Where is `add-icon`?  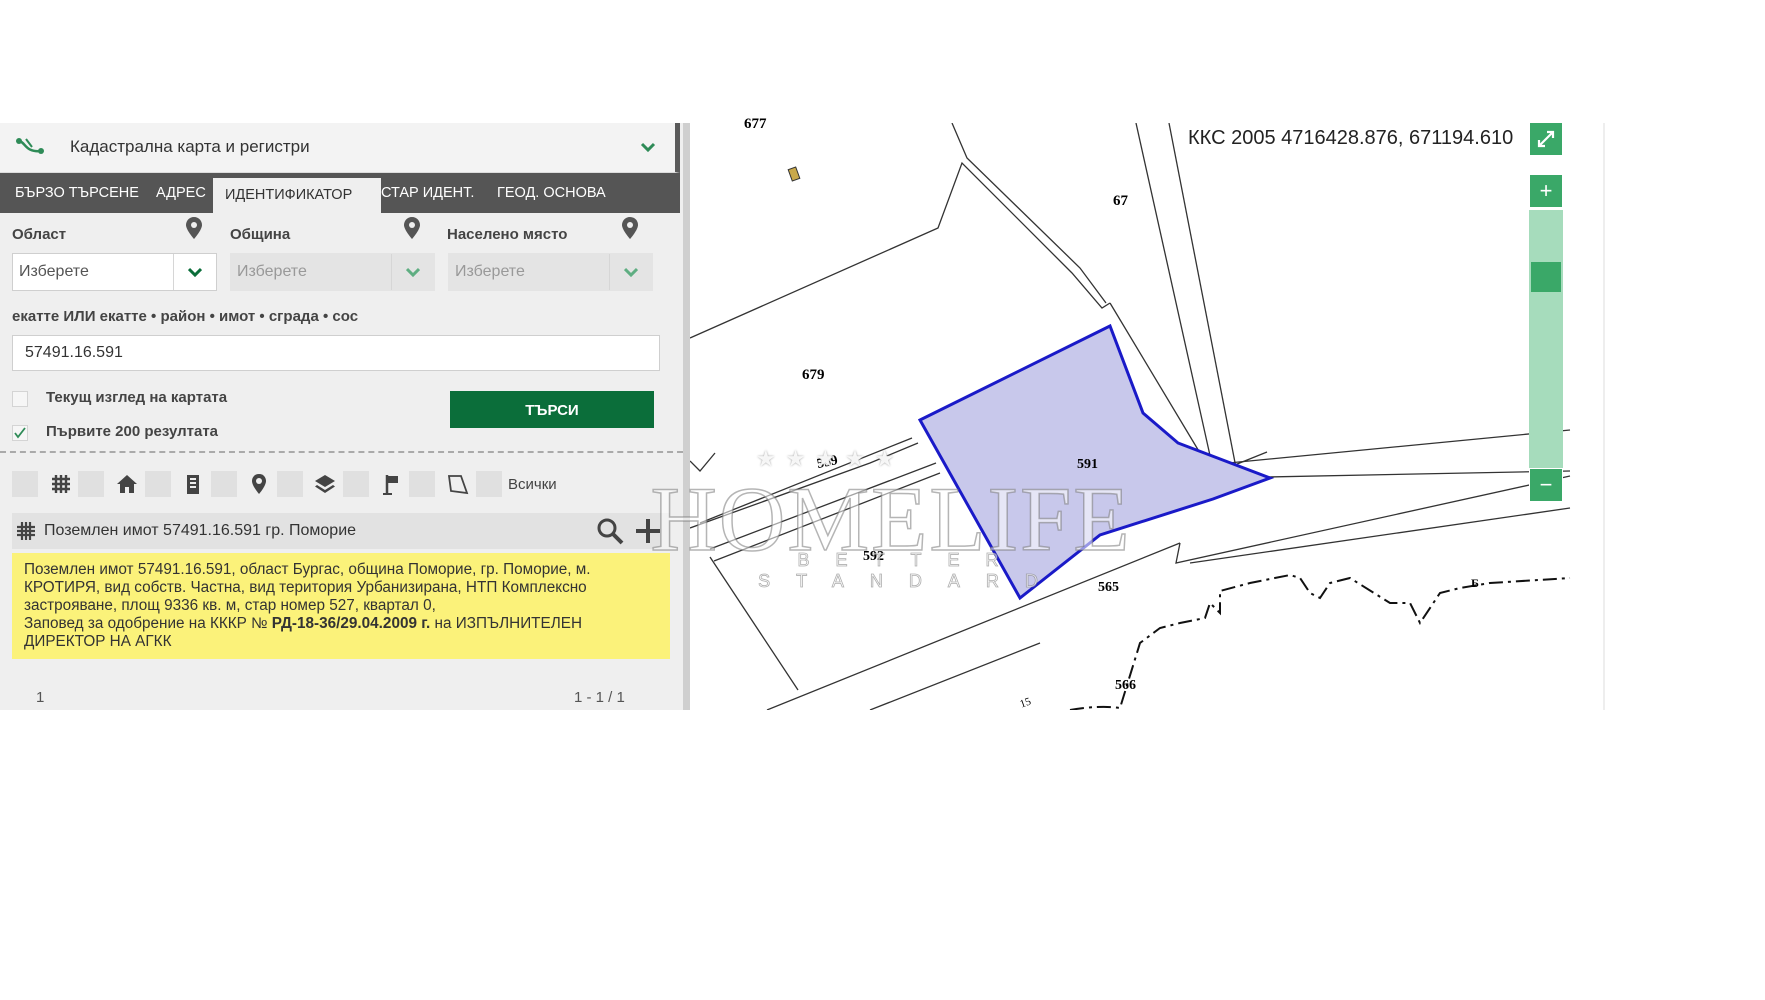 add-icon is located at coordinates (648, 531).